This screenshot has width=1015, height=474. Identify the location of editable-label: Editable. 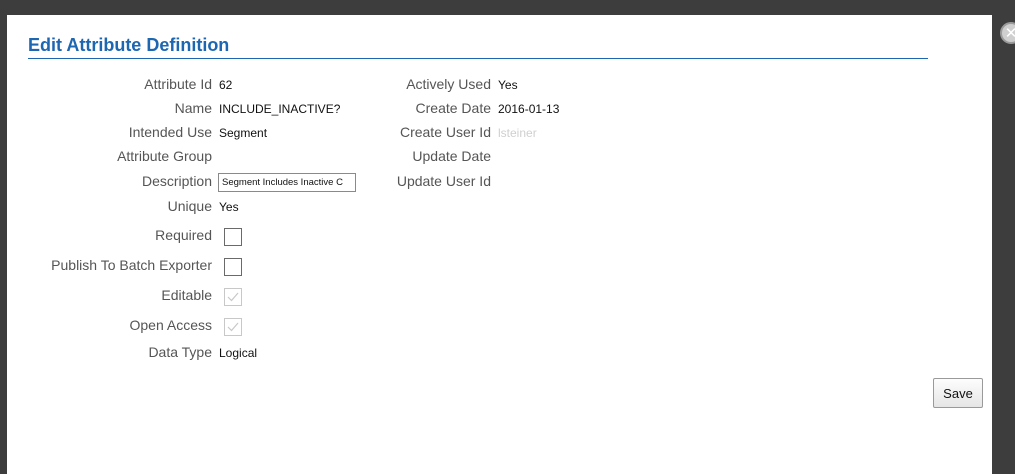
(186, 295).